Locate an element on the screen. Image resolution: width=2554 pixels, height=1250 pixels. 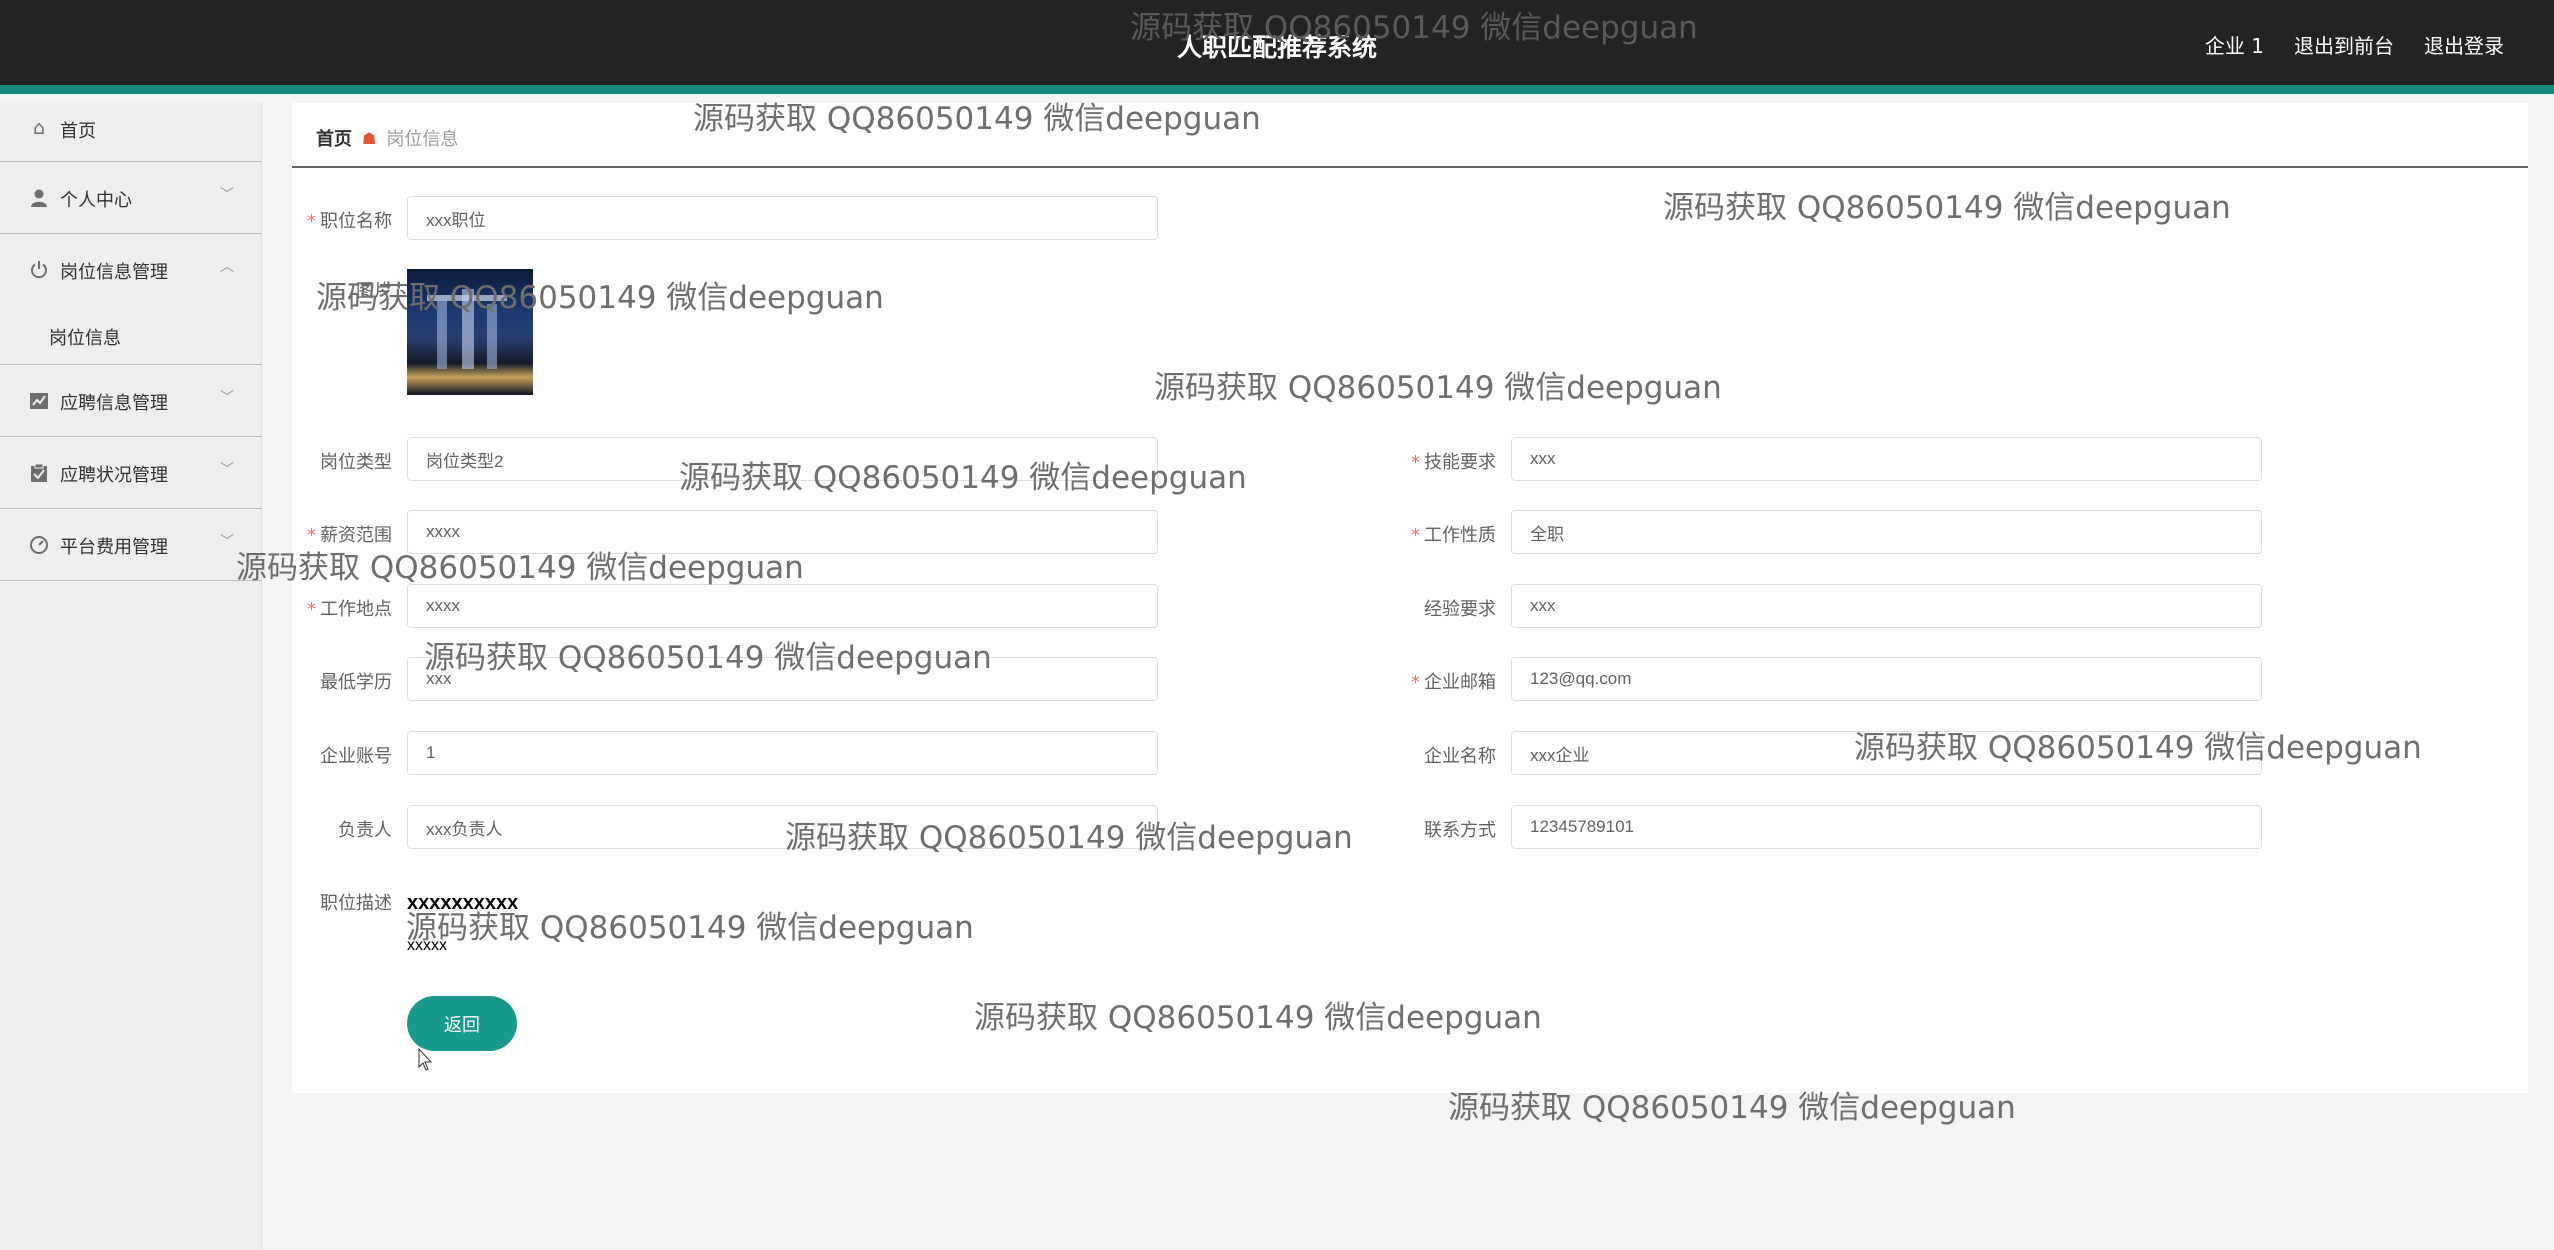
sidebar-item-application-info-management: 应聘信息管理 ﹀ is located at coordinates (131, 401).